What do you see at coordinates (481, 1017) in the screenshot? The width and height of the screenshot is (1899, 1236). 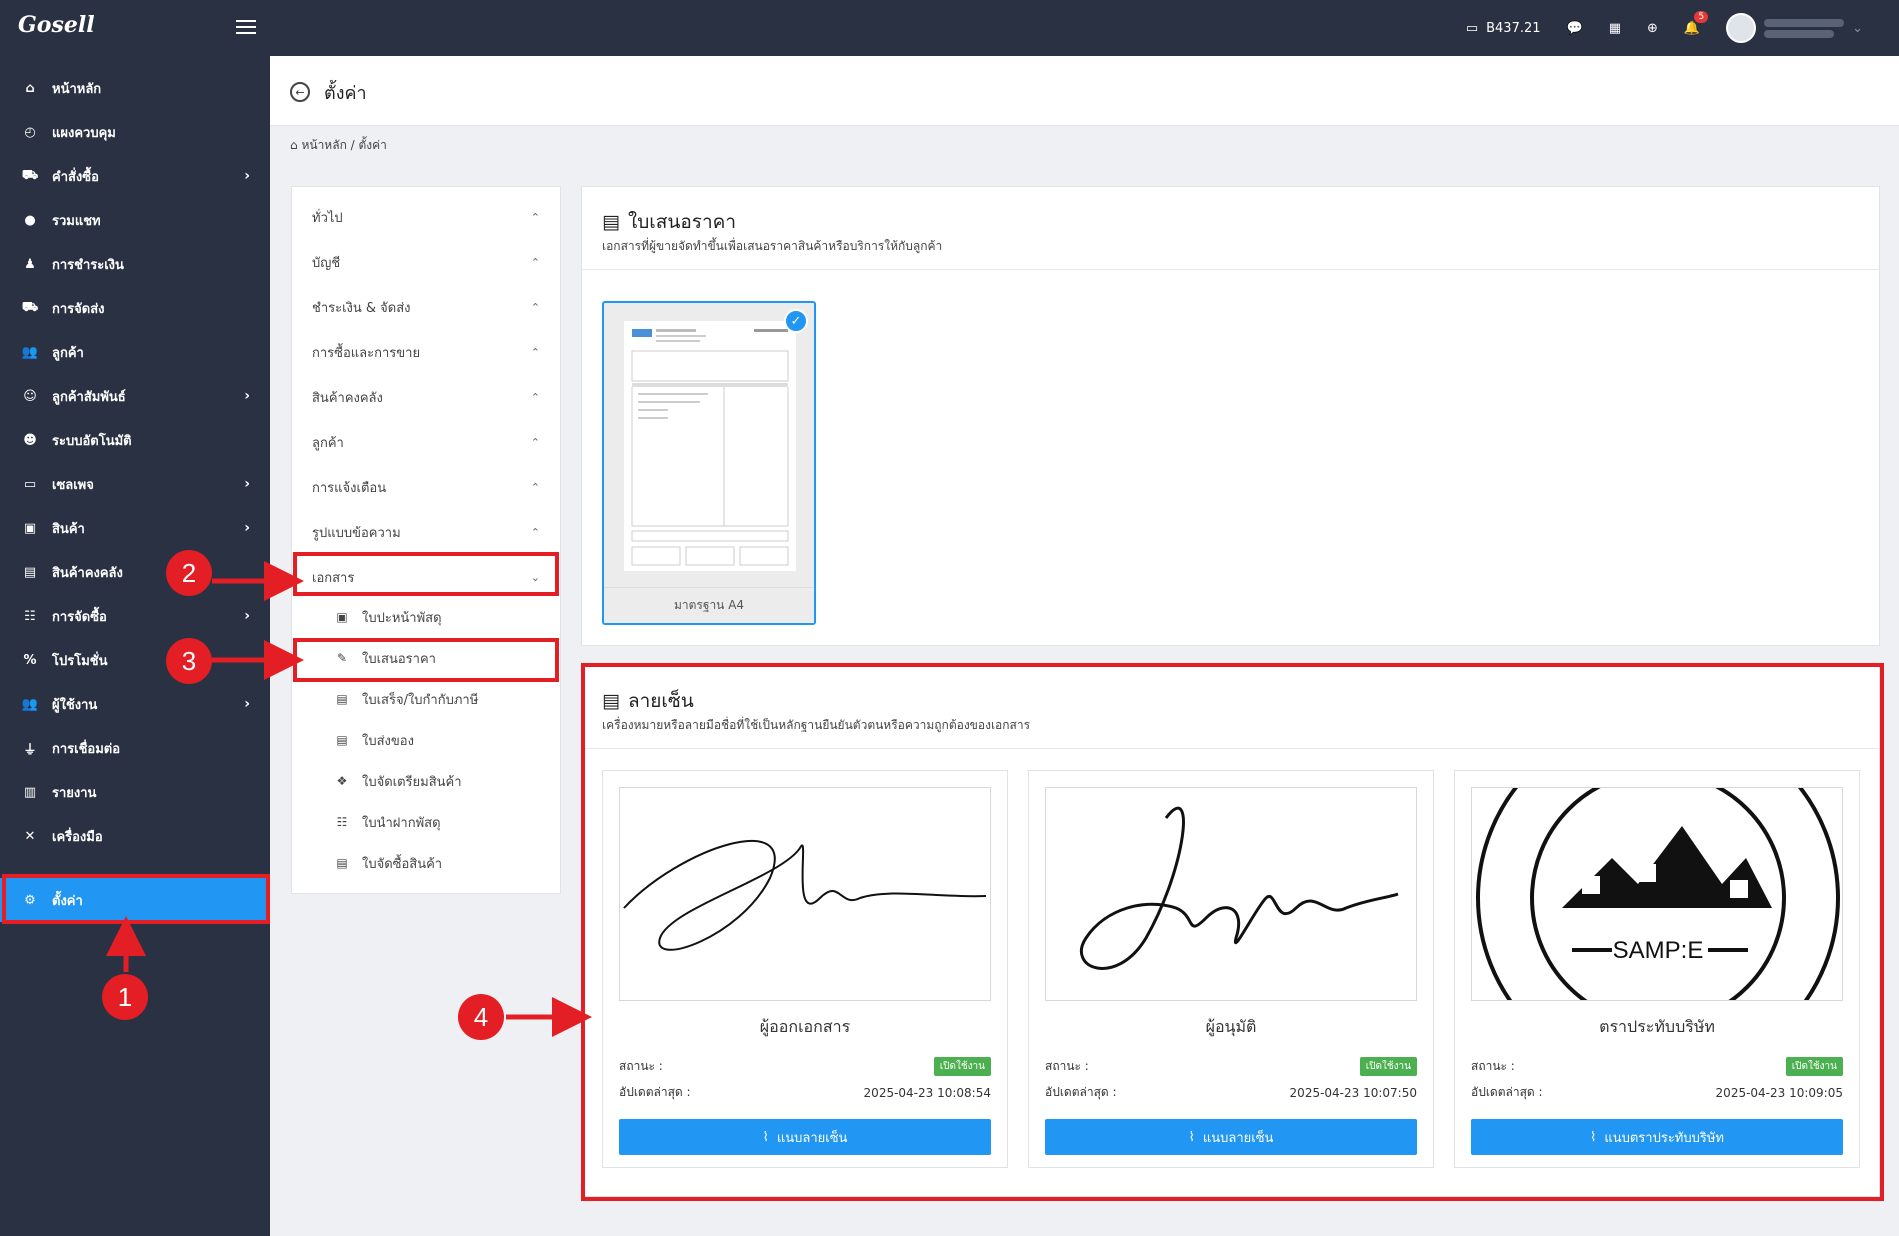 I see `annotation-number-4: 4` at bounding box center [481, 1017].